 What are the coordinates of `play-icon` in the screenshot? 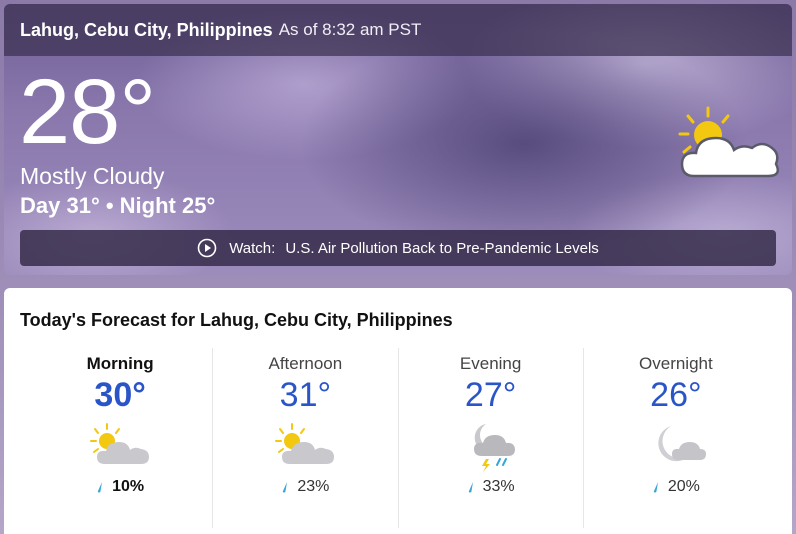 It's located at (207, 248).